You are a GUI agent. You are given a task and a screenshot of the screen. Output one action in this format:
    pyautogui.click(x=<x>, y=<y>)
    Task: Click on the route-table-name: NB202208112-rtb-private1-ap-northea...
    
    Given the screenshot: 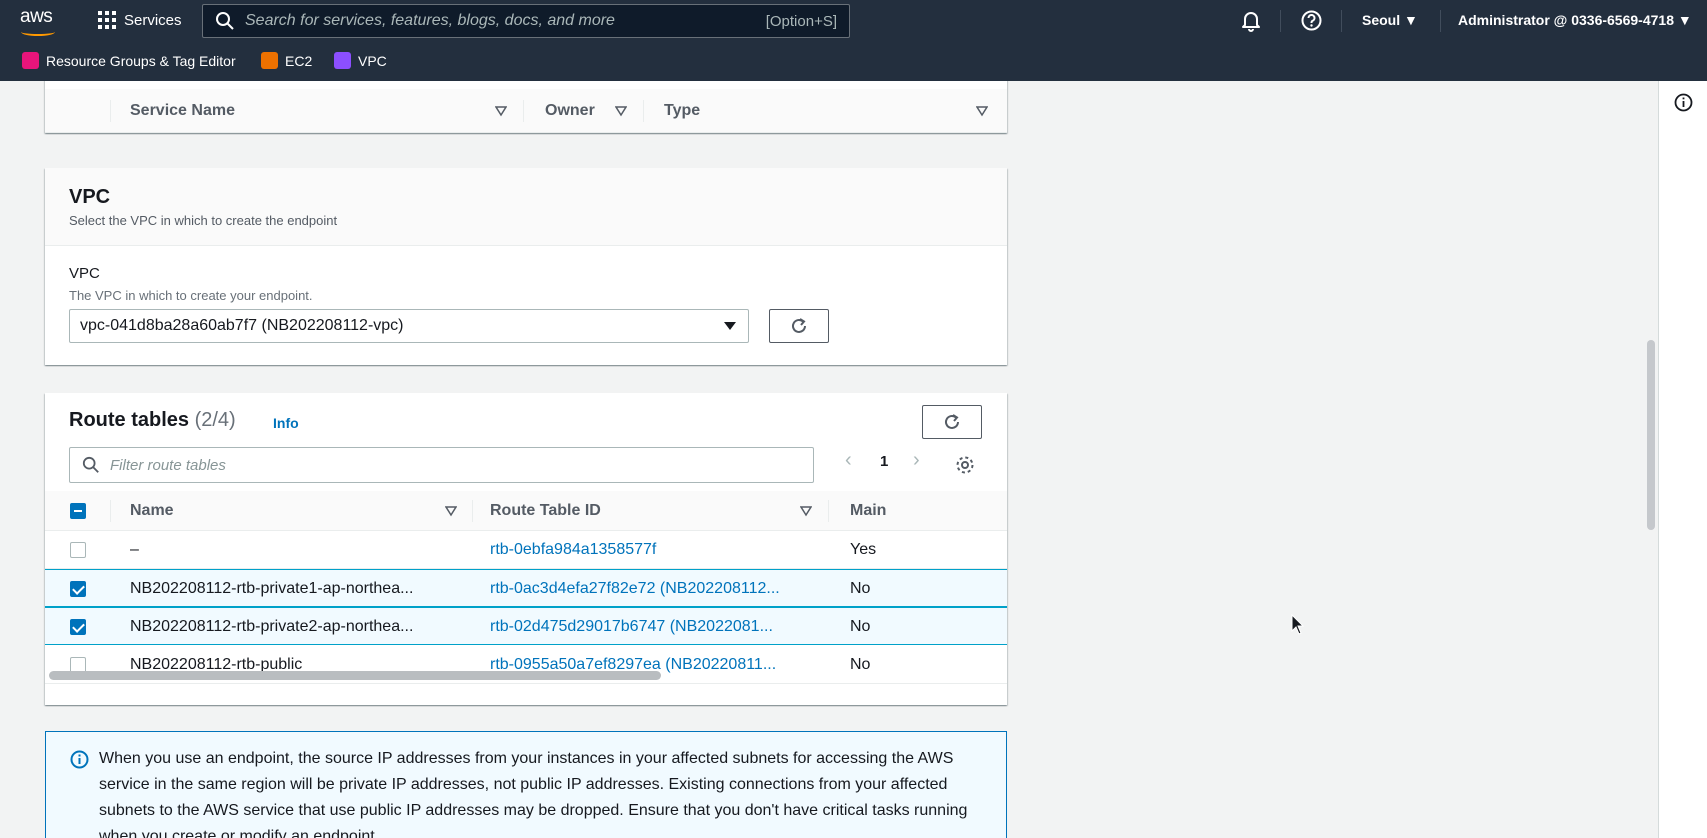 What is the action you would take?
    pyautogui.click(x=272, y=588)
    